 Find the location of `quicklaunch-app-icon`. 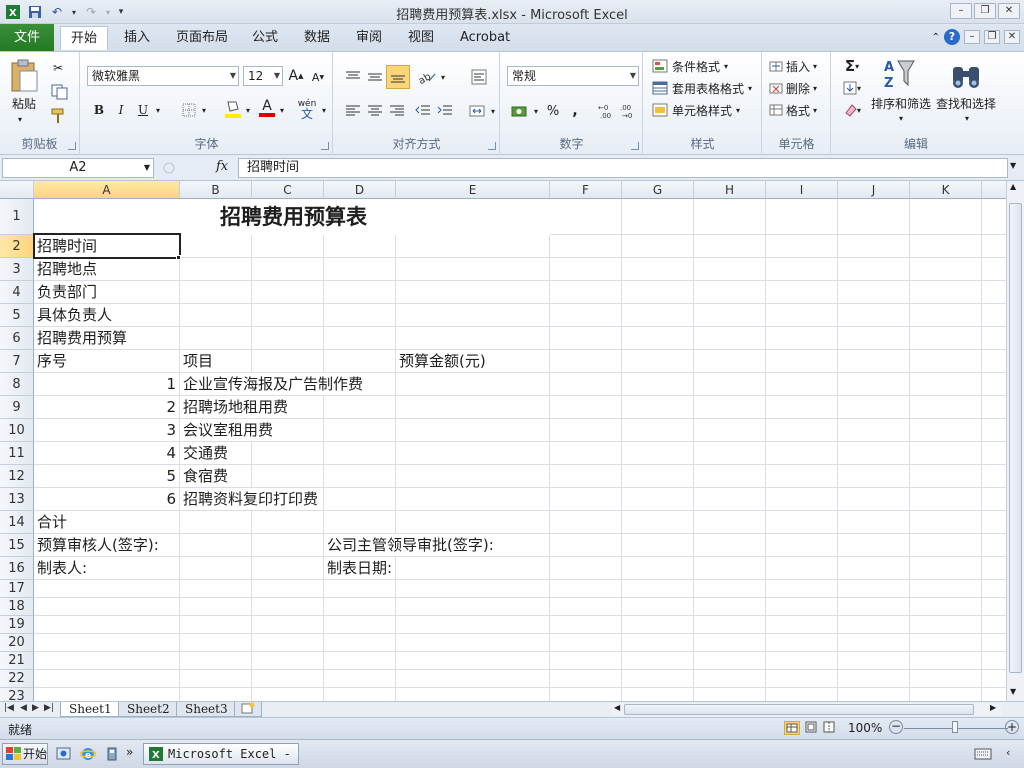

quicklaunch-app-icon is located at coordinates (64, 754).